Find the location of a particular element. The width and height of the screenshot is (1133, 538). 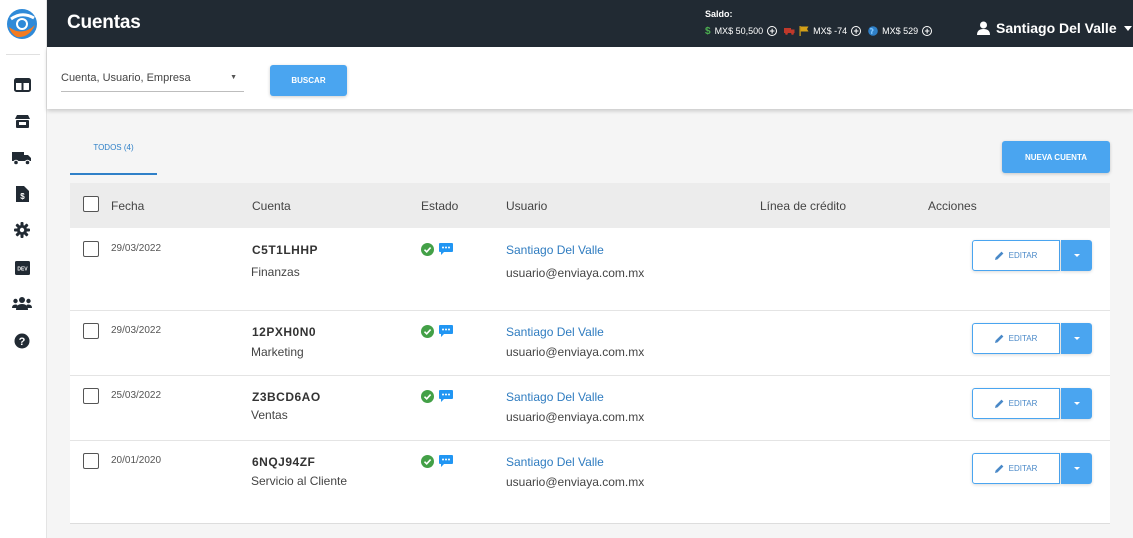

add-balance-main-icon: + is located at coordinates (772, 31).